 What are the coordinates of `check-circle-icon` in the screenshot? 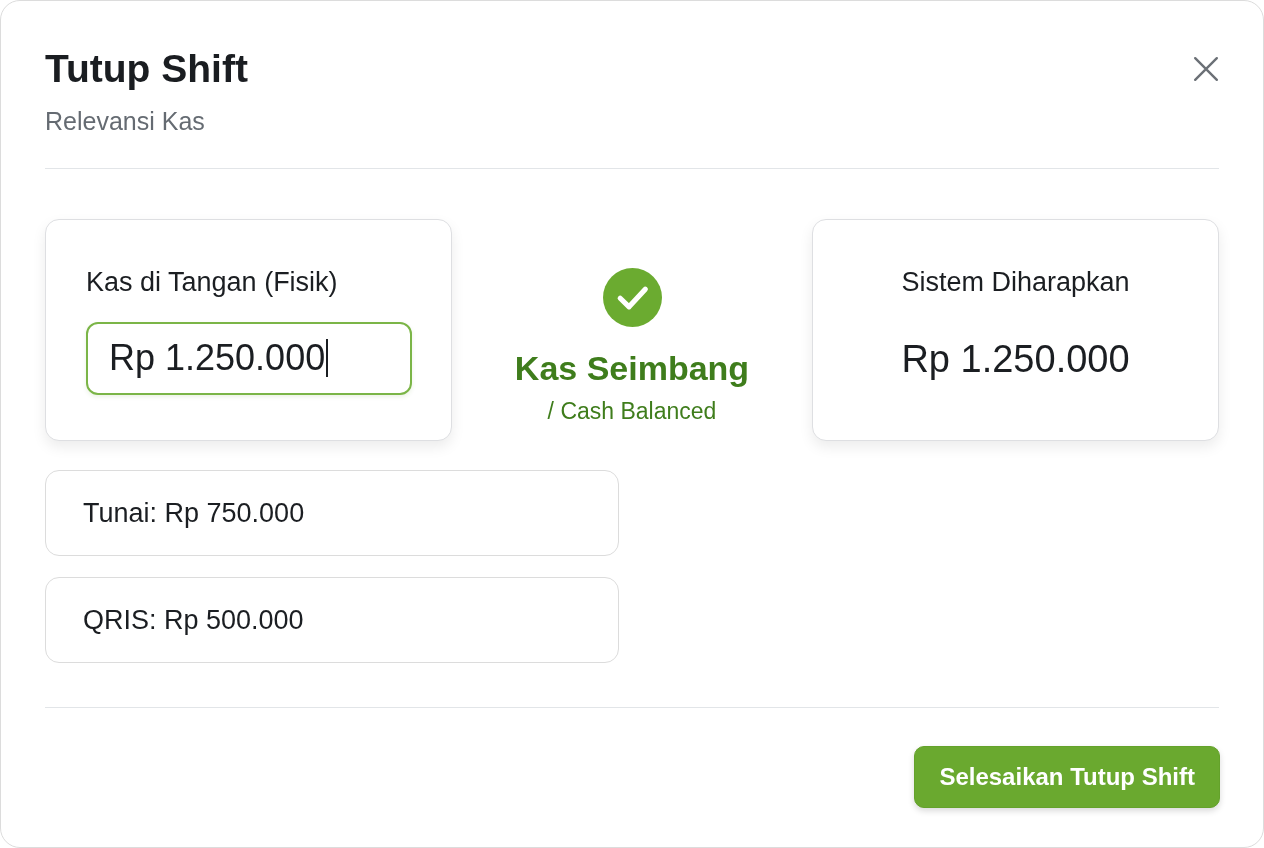 It's located at (632, 298).